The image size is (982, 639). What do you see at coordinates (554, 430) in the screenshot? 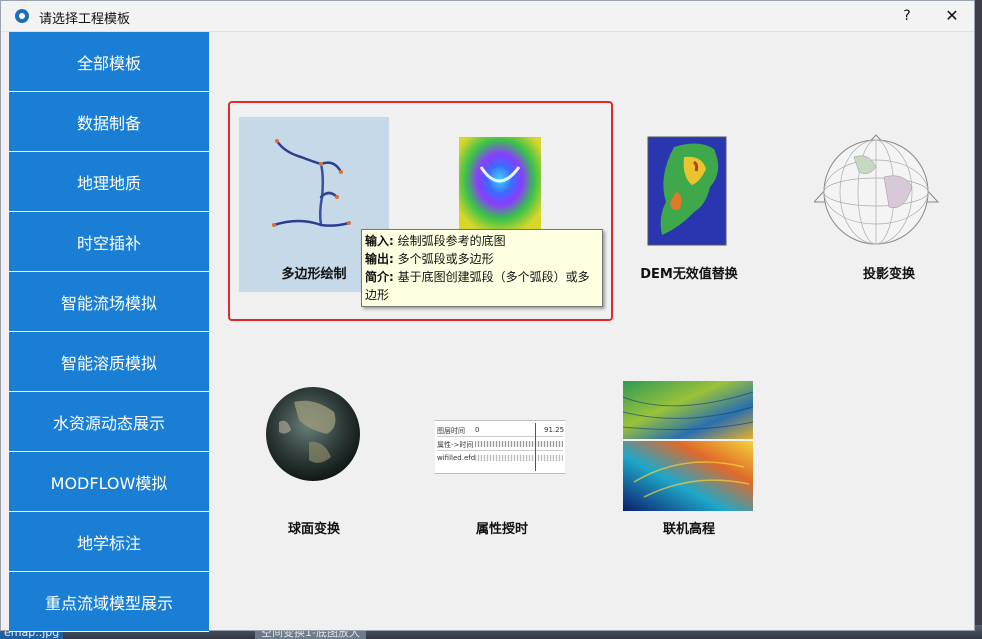
I see `timeline-end: 91.25` at bounding box center [554, 430].